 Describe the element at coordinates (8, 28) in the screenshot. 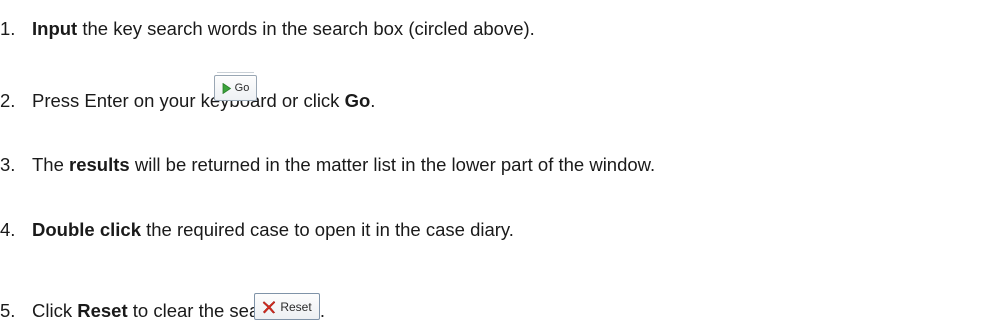

I see `step-number: 1.` at that location.